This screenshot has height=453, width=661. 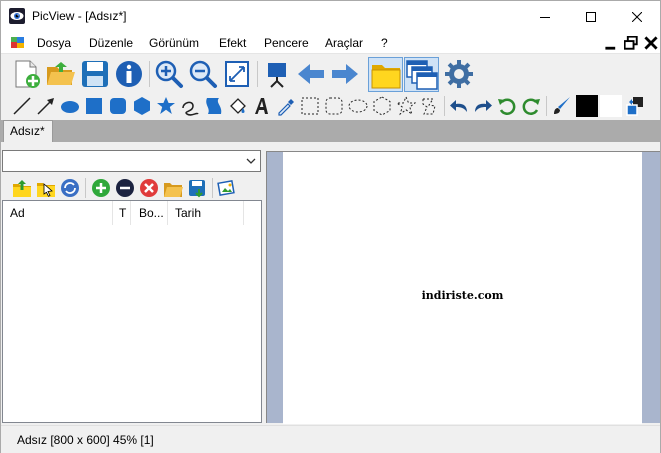 I want to click on redo-button, so click(x=483, y=106).